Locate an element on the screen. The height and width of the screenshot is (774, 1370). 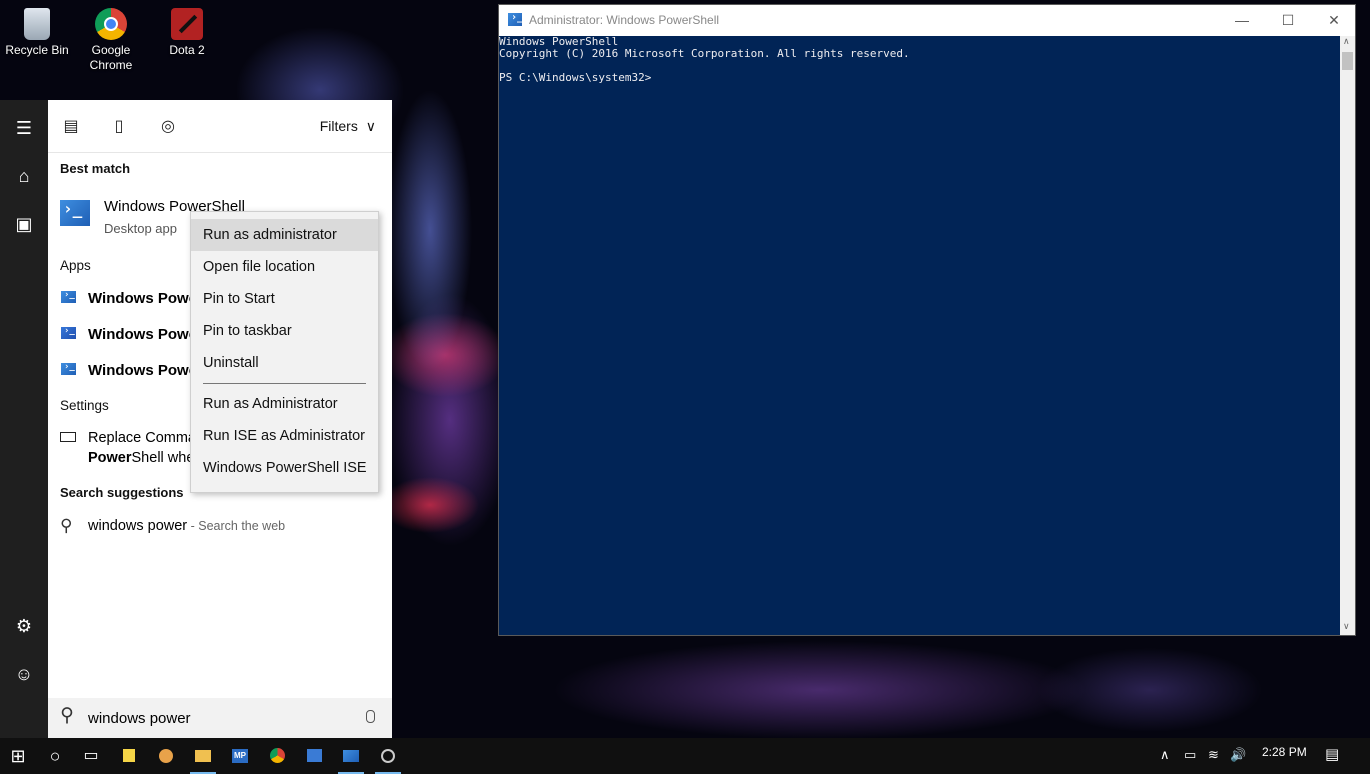
desktop-icon-dota2: Dota 2 is located at coordinates (187, 32).